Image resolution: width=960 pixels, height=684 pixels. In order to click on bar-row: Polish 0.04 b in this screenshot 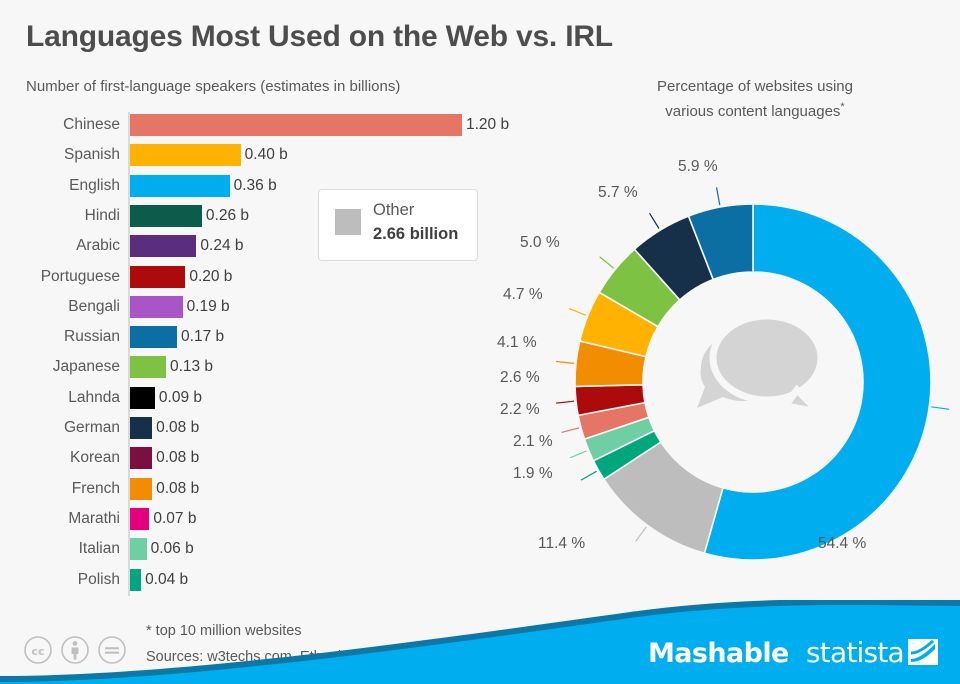, I will do `click(270, 580)`.